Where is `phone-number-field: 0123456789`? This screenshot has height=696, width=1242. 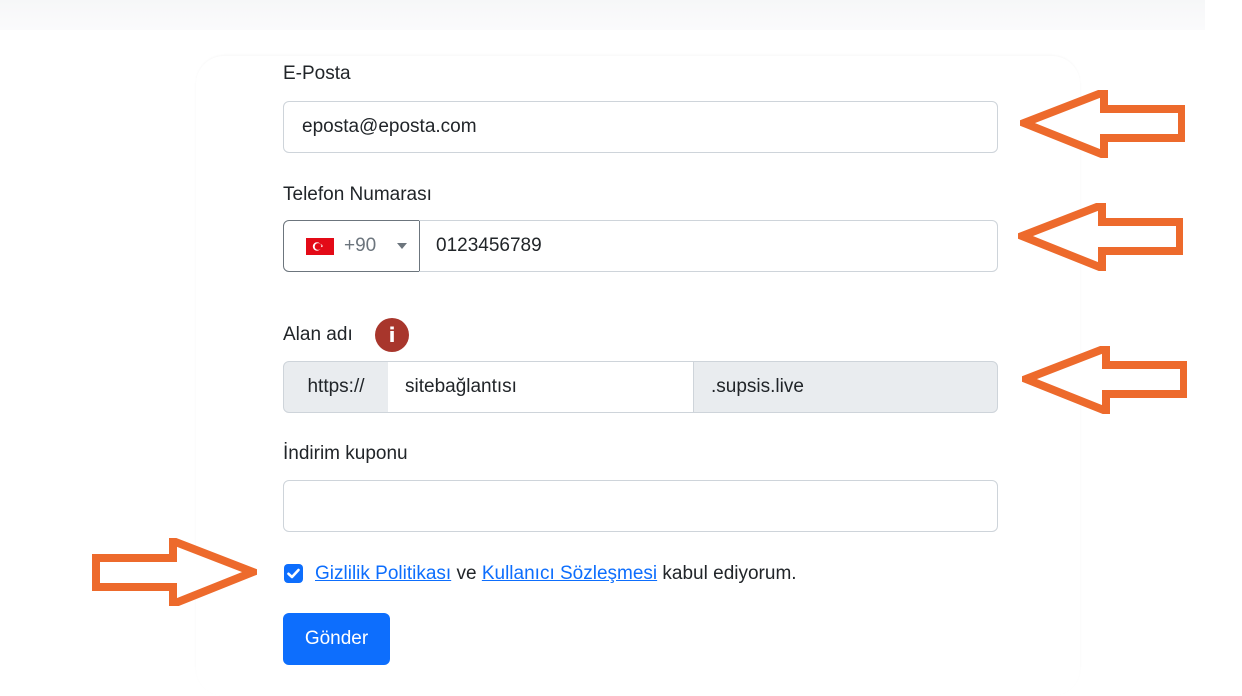
phone-number-field: 0123456789 is located at coordinates (708, 246).